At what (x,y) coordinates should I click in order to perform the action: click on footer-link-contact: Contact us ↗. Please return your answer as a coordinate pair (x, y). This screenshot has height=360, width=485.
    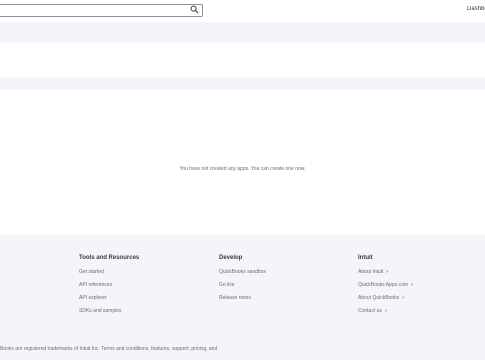
    Looking at the image, I should click on (385, 314).